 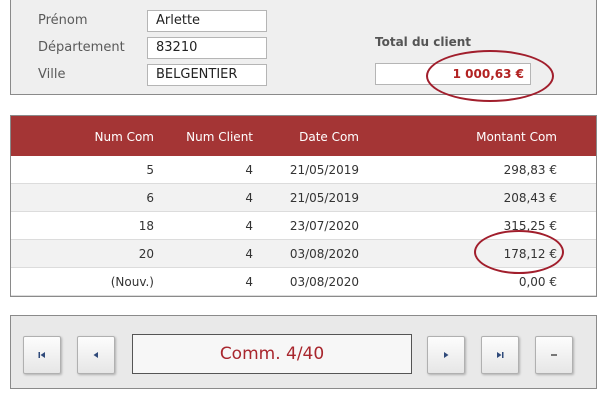 What do you see at coordinates (530, 226) in the screenshot?
I see `cell-montant-com: 315,25 €` at bounding box center [530, 226].